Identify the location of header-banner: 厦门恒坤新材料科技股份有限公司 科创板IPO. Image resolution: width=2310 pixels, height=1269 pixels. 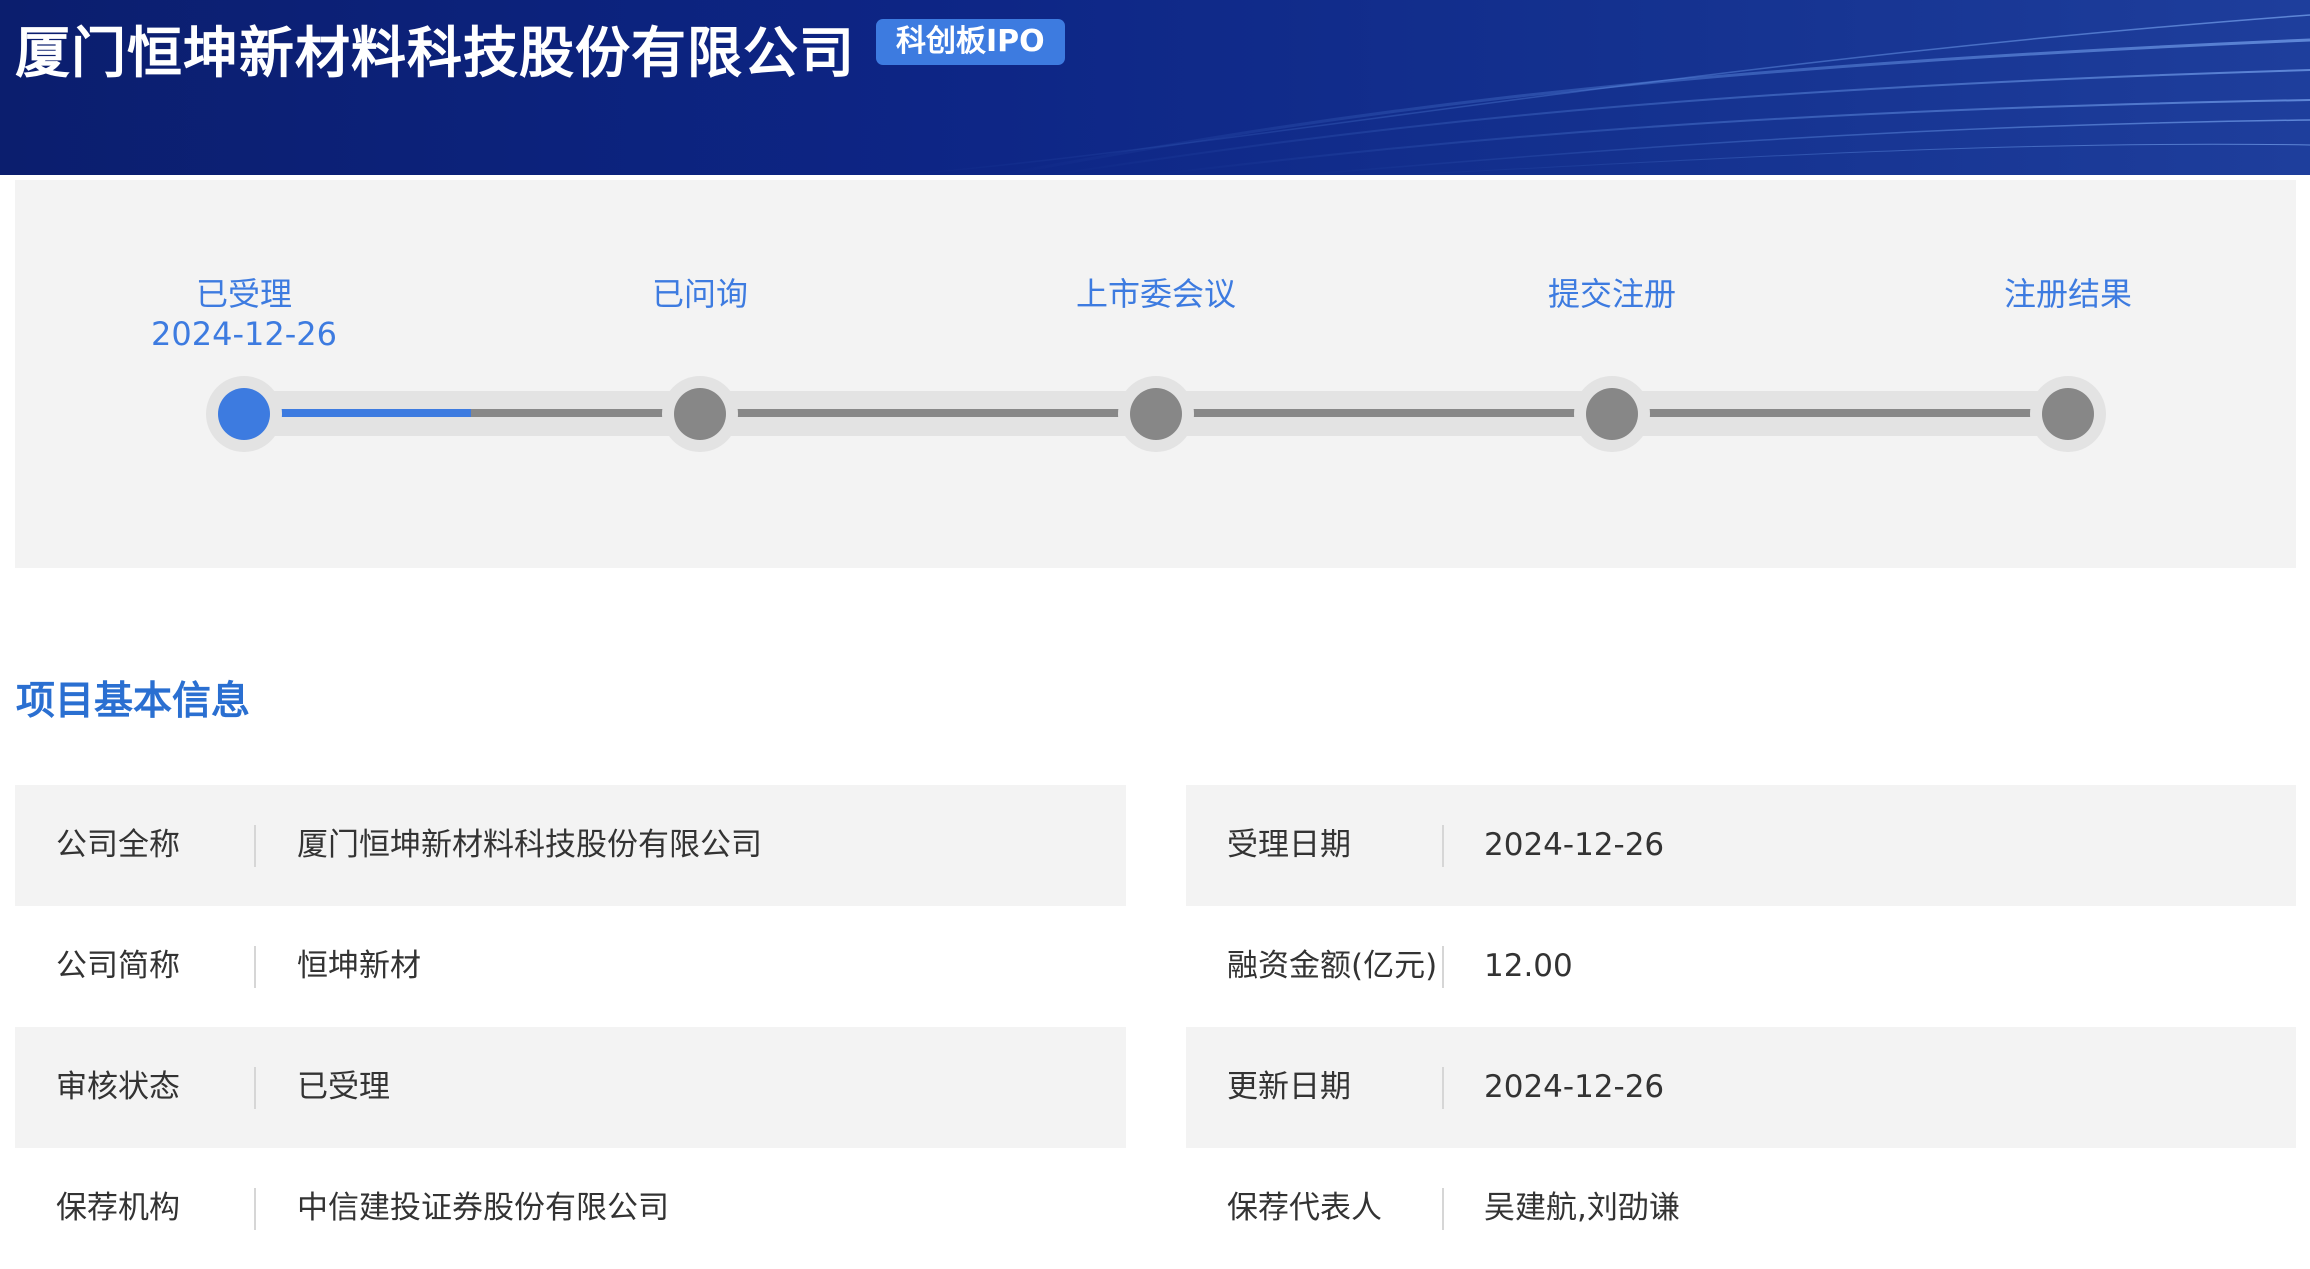
(1155, 87).